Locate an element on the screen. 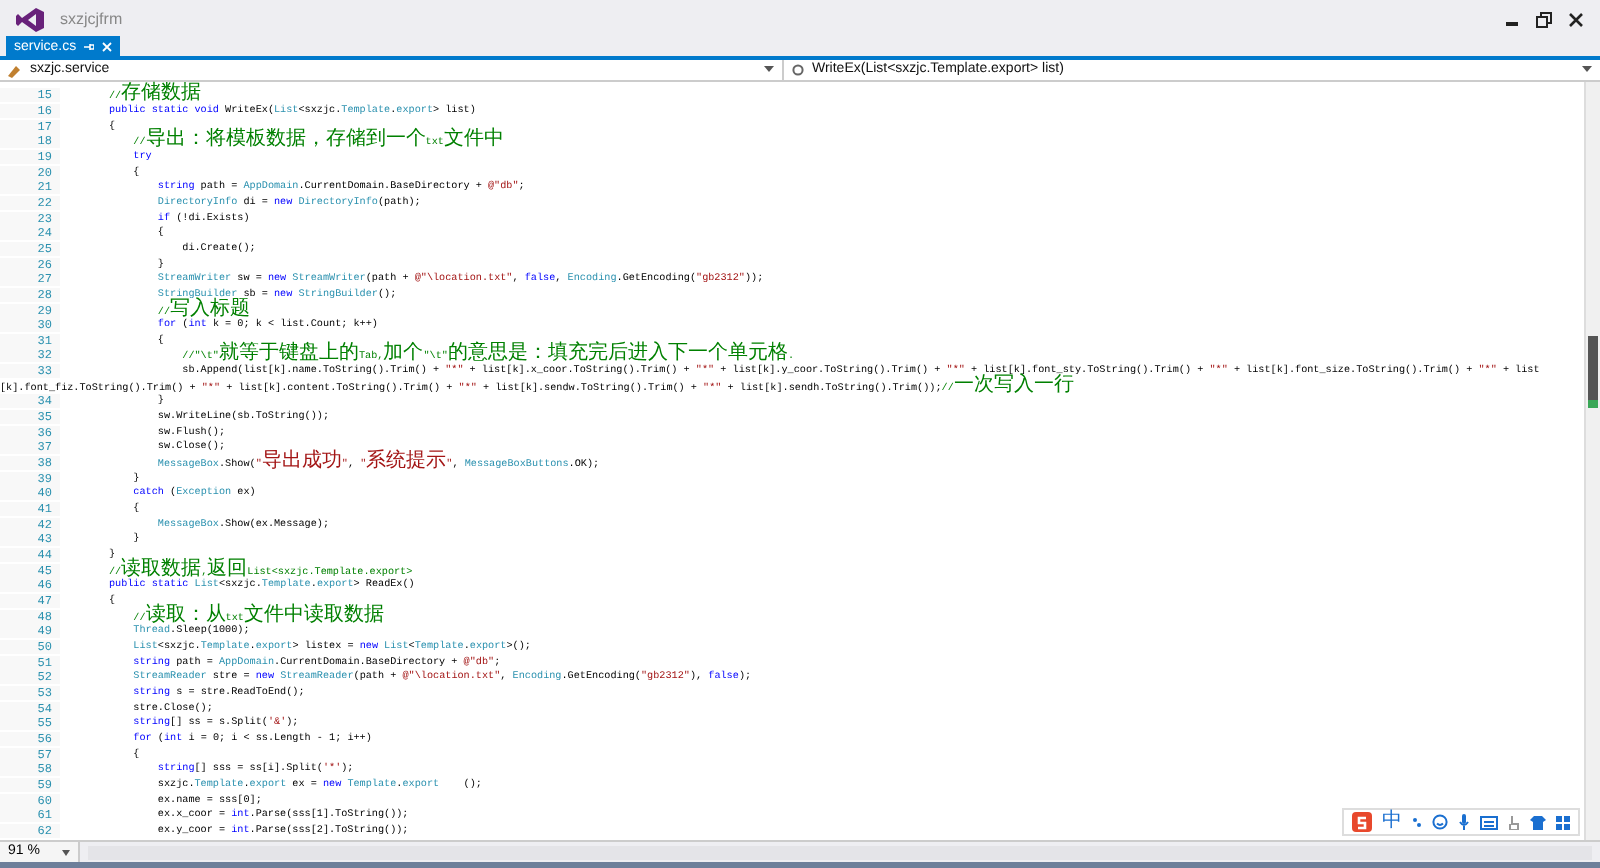  restore-icon is located at coordinates (1544, 20).